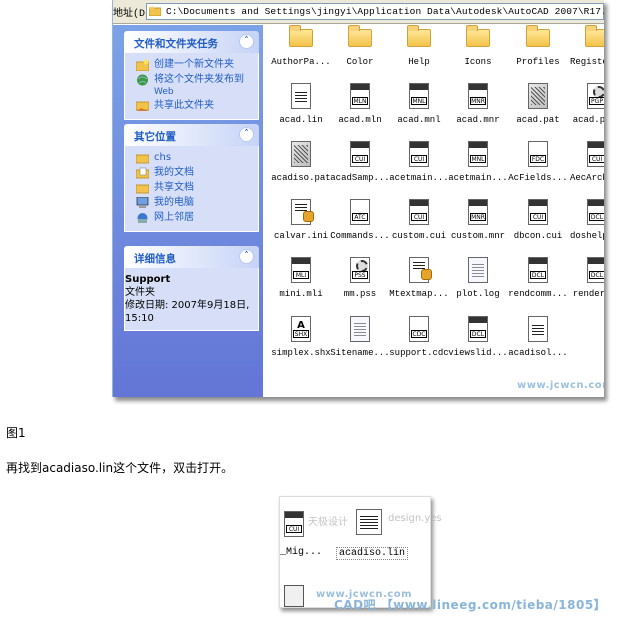  I want to click on my-computer-icon, so click(142, 202).